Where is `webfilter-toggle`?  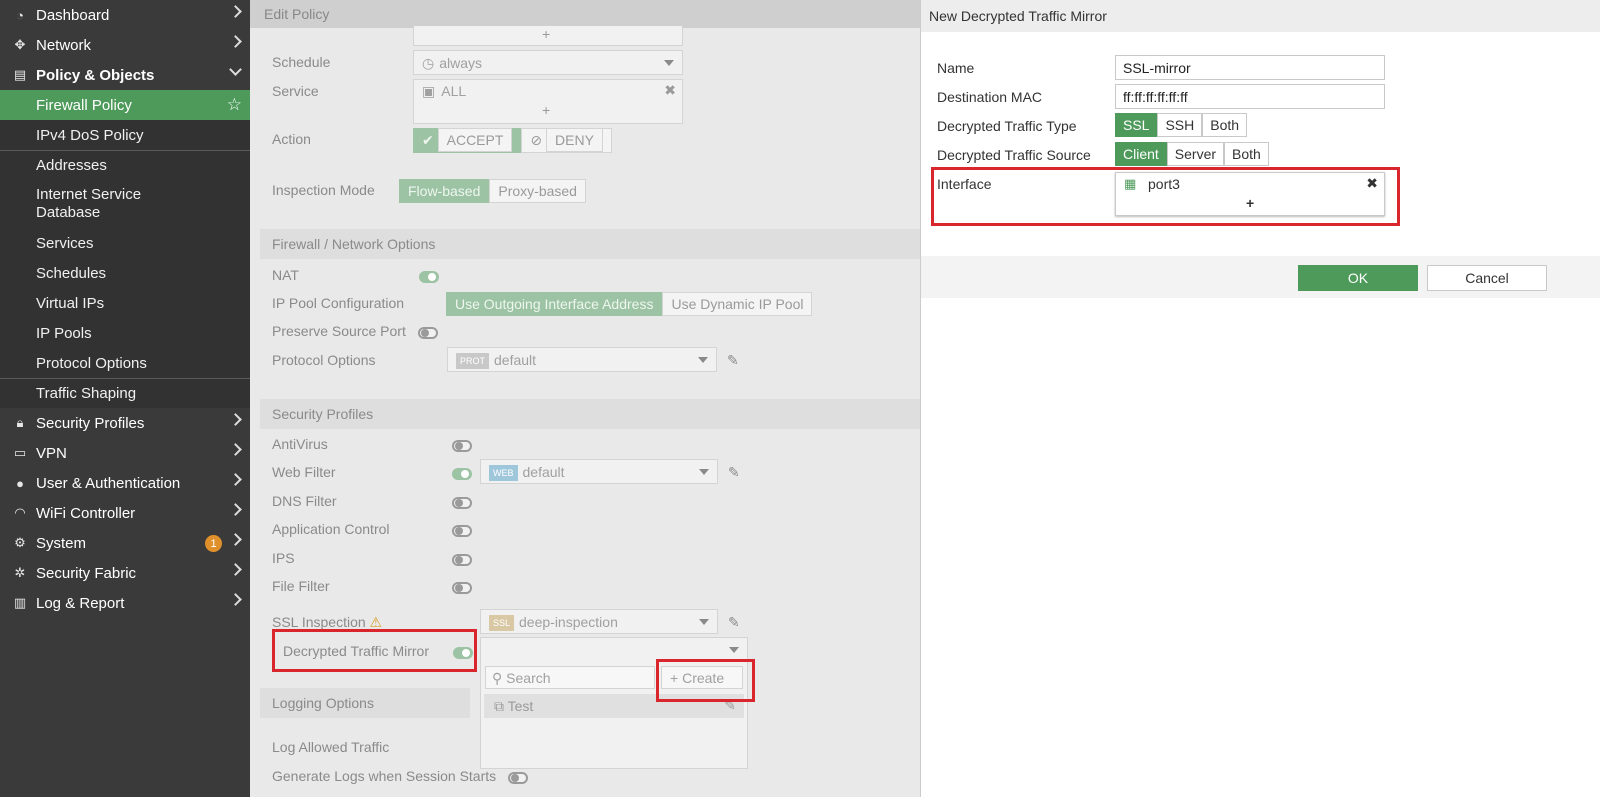
webfilter-toggle is located at coordinates (462, 474).